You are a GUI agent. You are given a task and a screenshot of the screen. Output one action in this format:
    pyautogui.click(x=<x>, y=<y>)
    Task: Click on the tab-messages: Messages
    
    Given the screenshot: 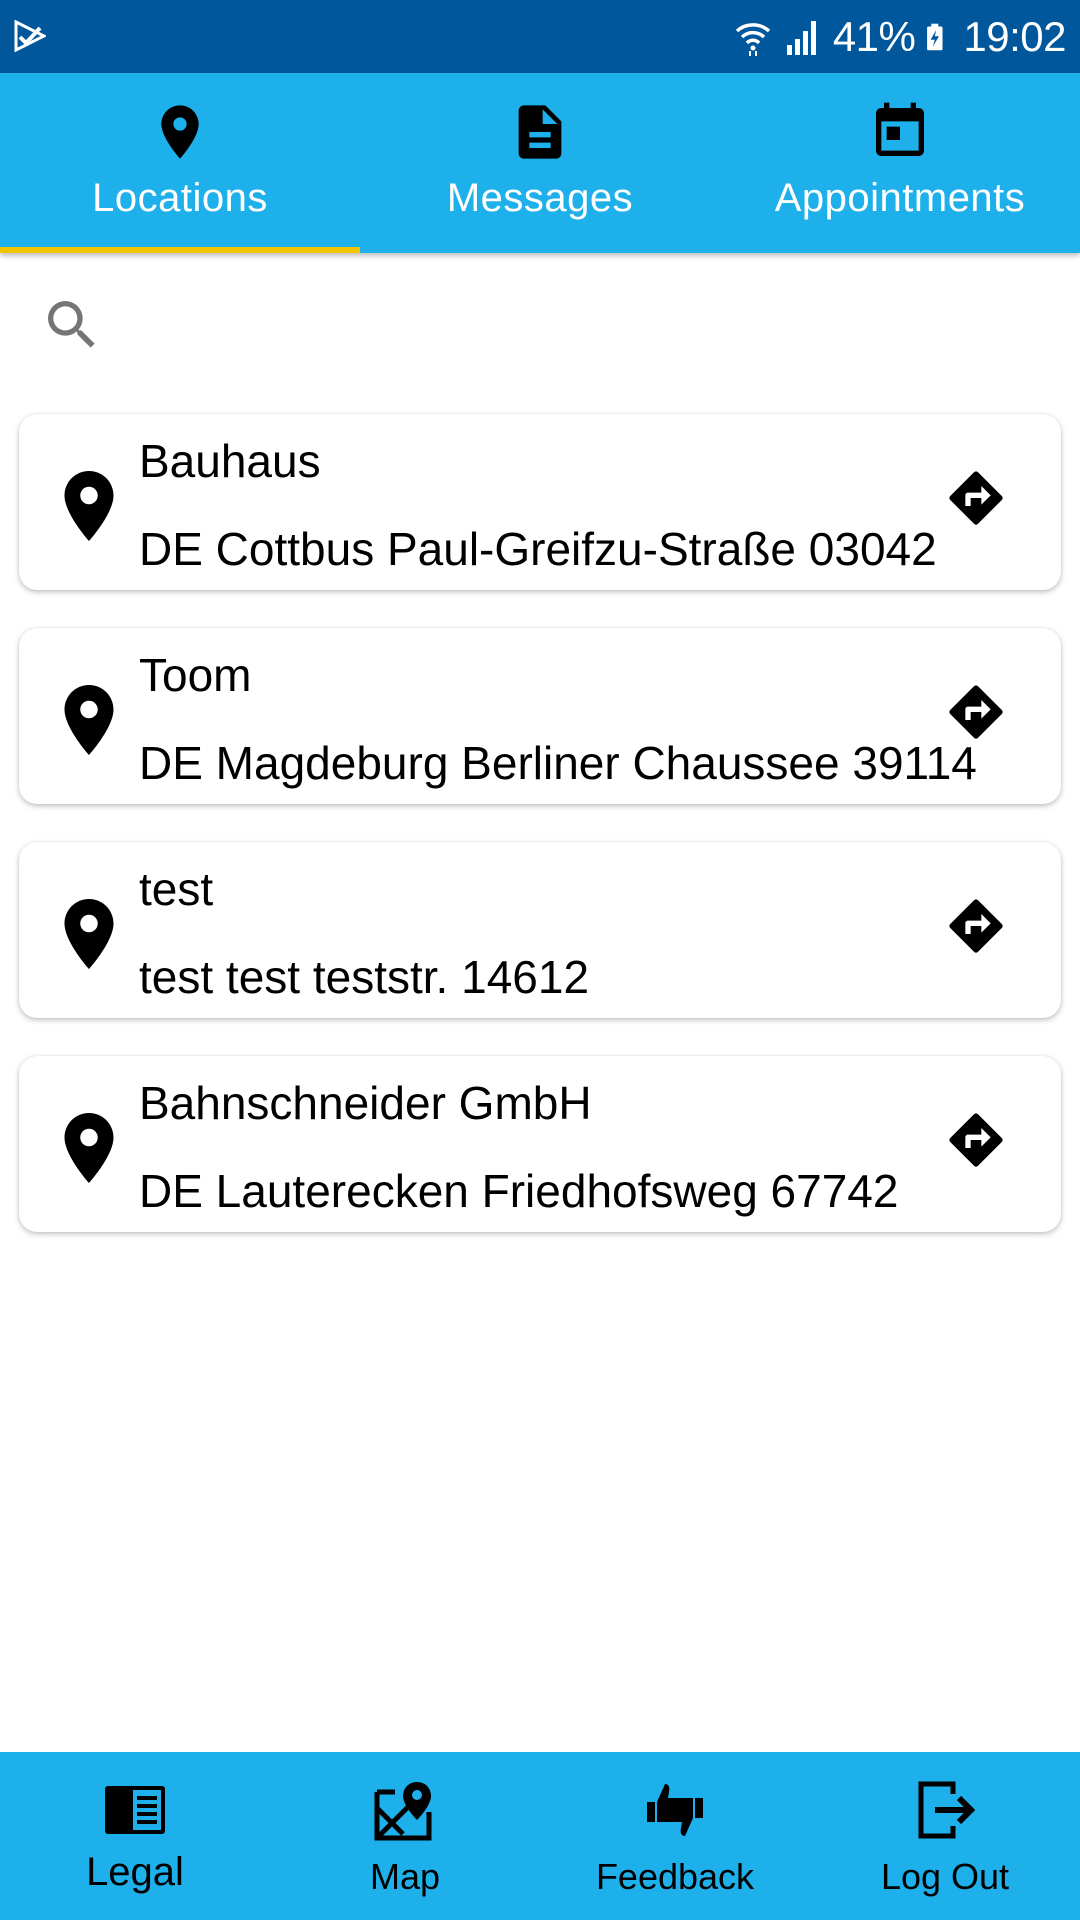 What is the action you would take?
    pyautogui.click(x=540, y=163)
    